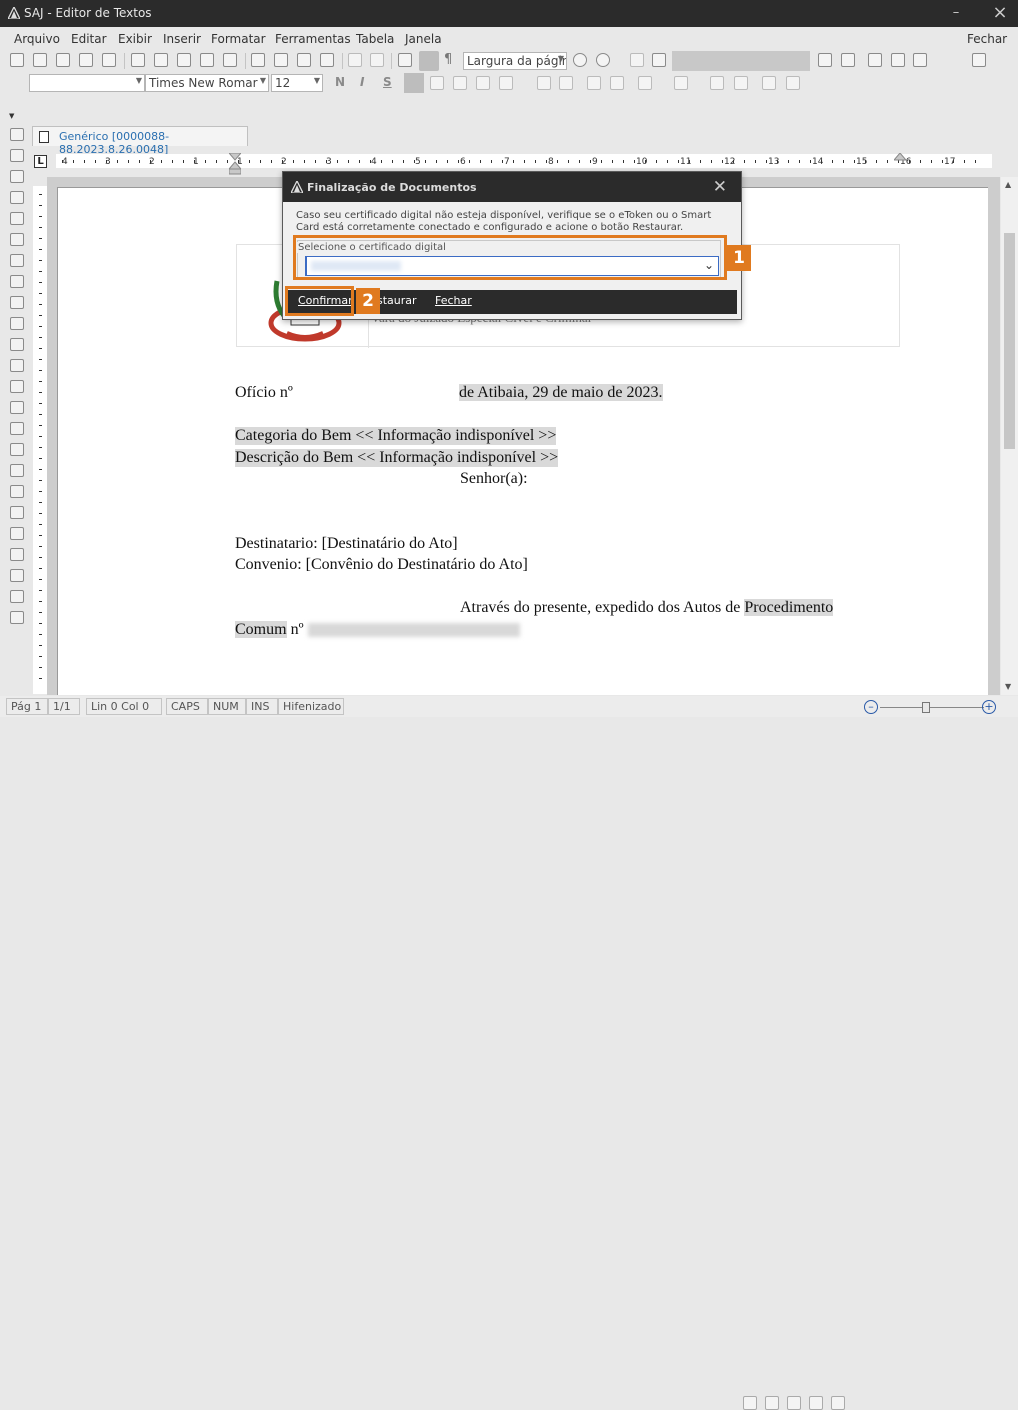 Image resolution: width=1018 pixels, height=1410 pixels. Describe the element at coordinates (603, 60) in the screenshot. I see `zoom-in-icon` at that location.